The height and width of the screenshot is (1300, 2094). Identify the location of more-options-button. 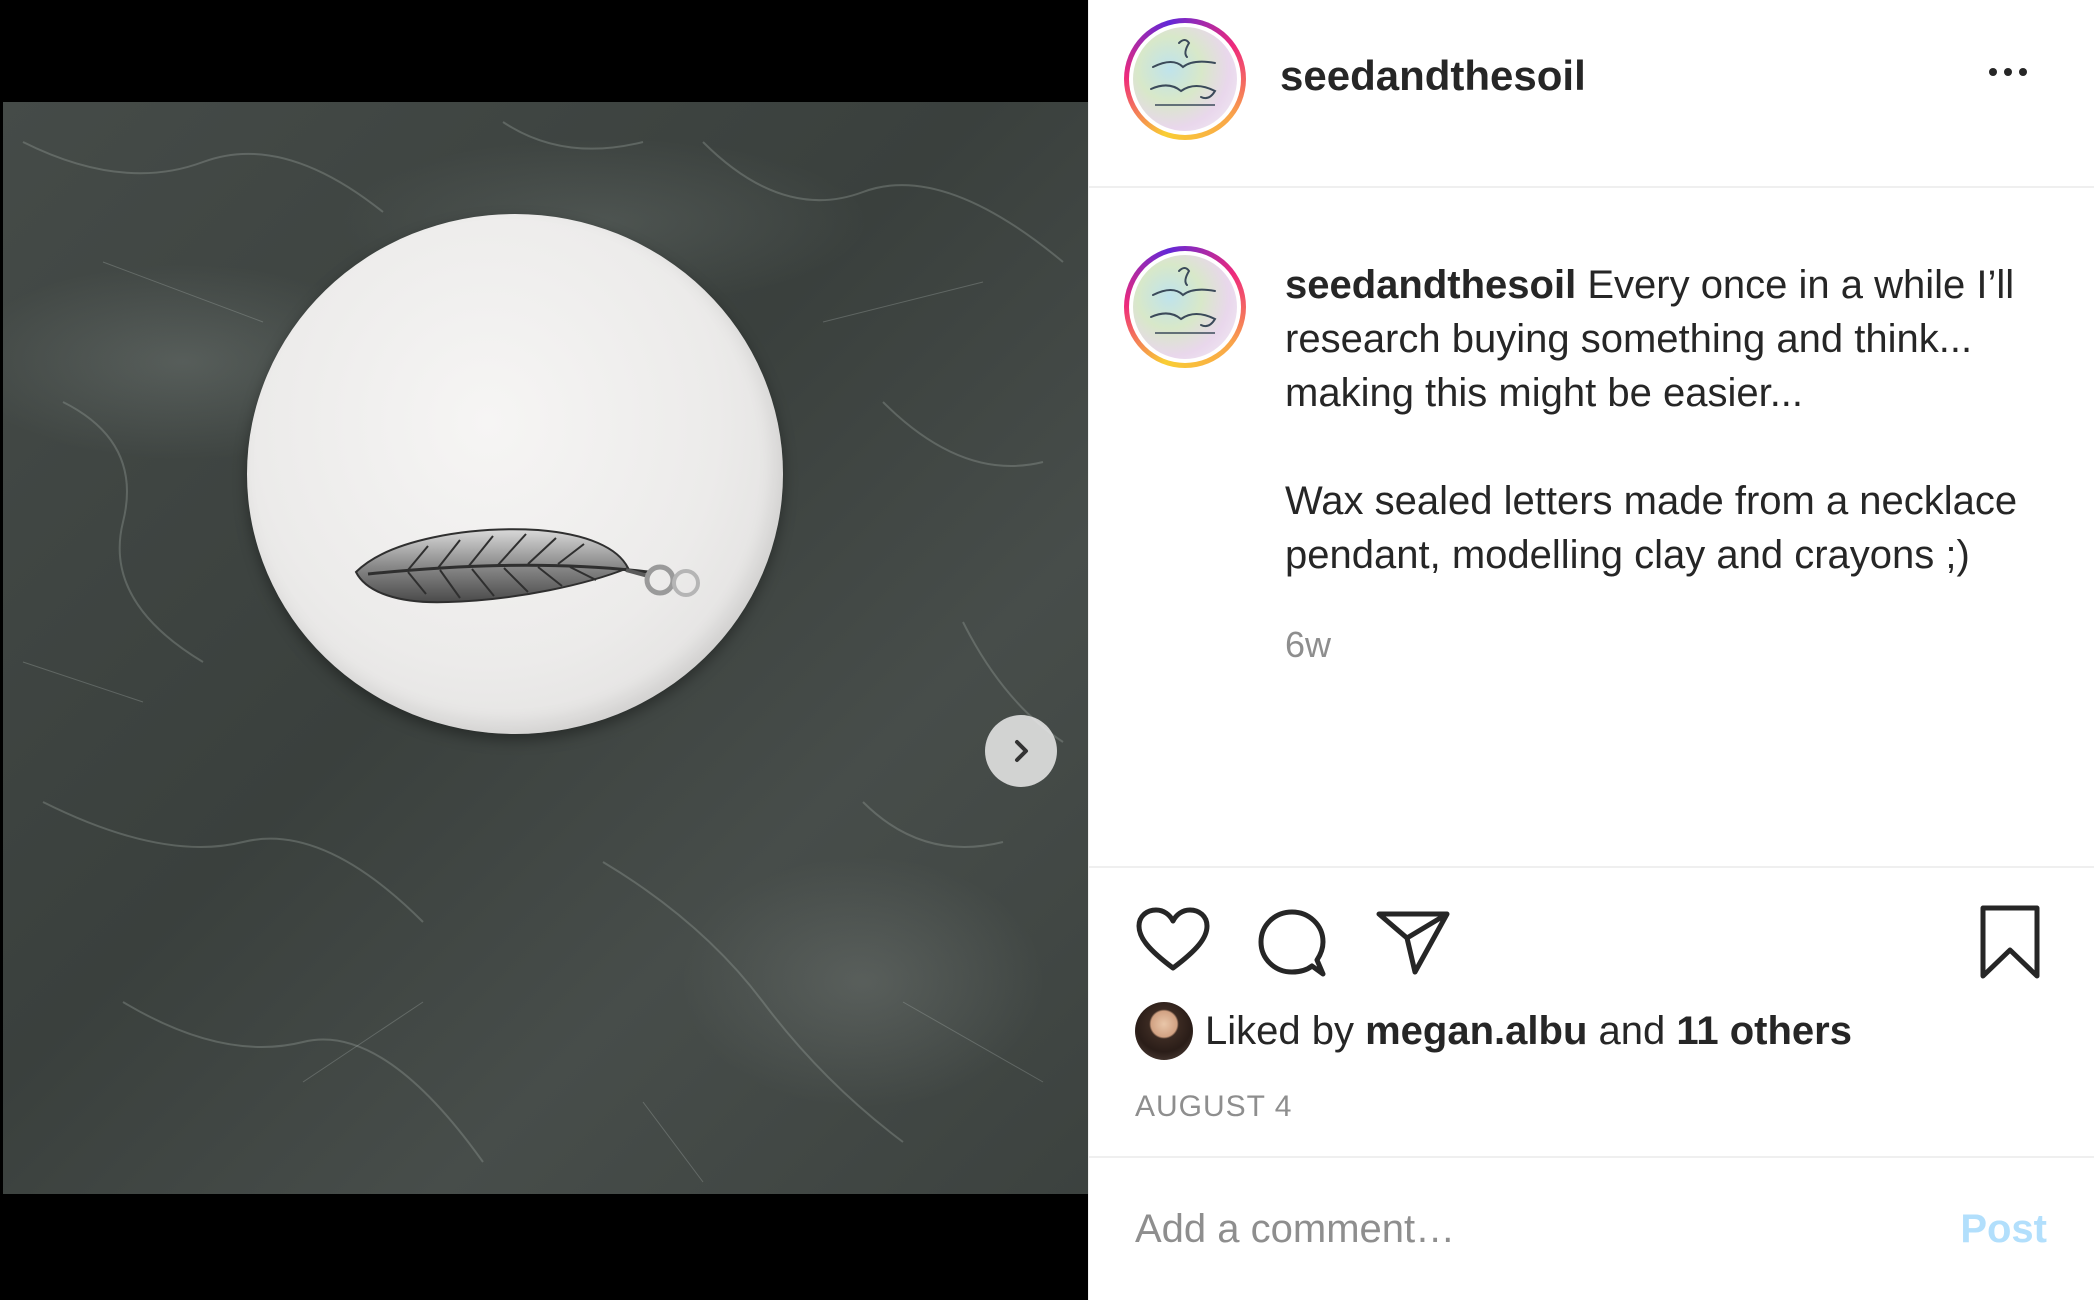
(2008, 72).